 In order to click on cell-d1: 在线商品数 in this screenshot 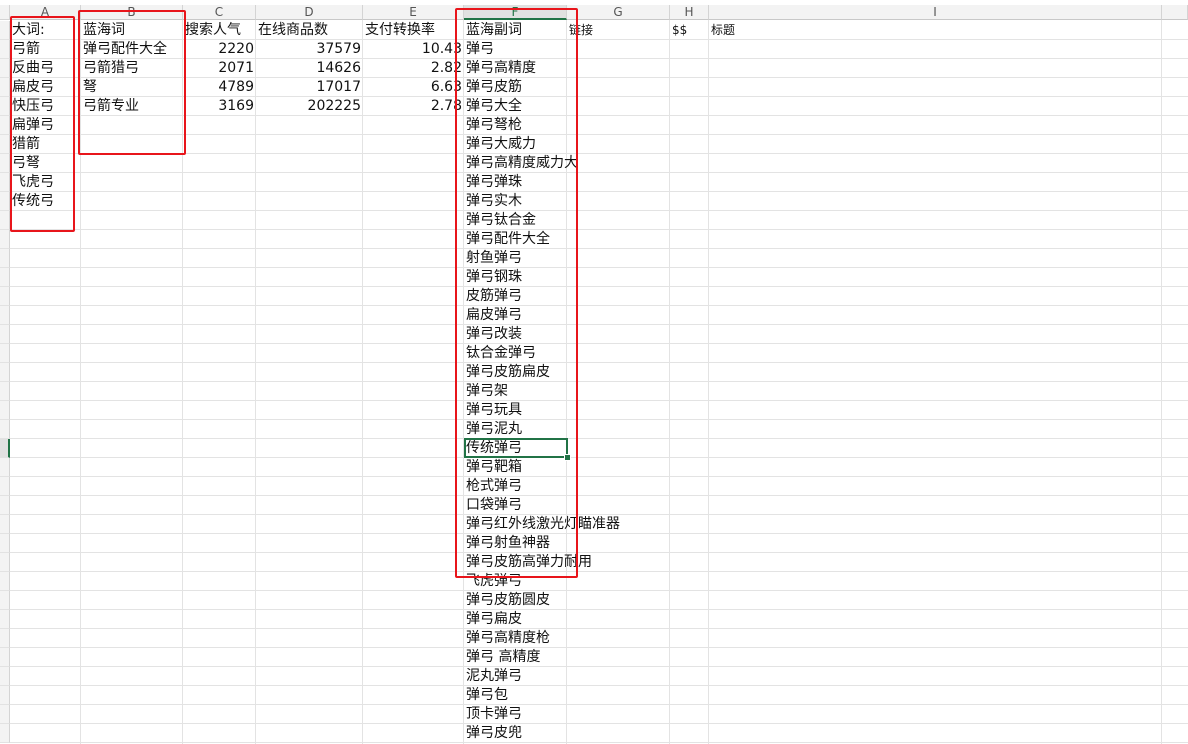, I will do `click(309, 30)`.